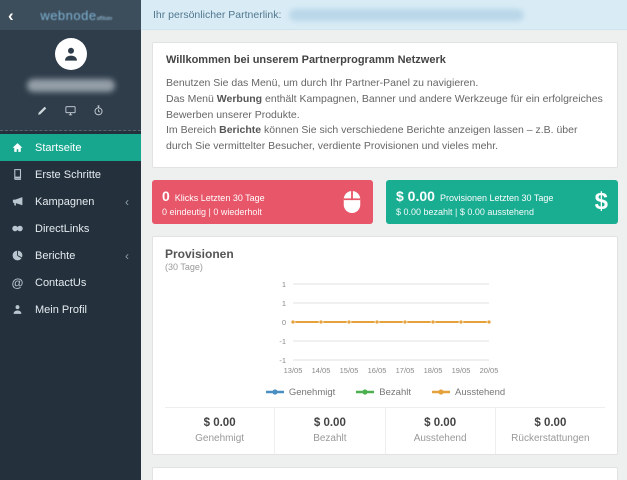 This screenshot has width=627, height=480. I want to click on sidebar-item-kampagnen: Kampagnen ‹, so click(70, 201).